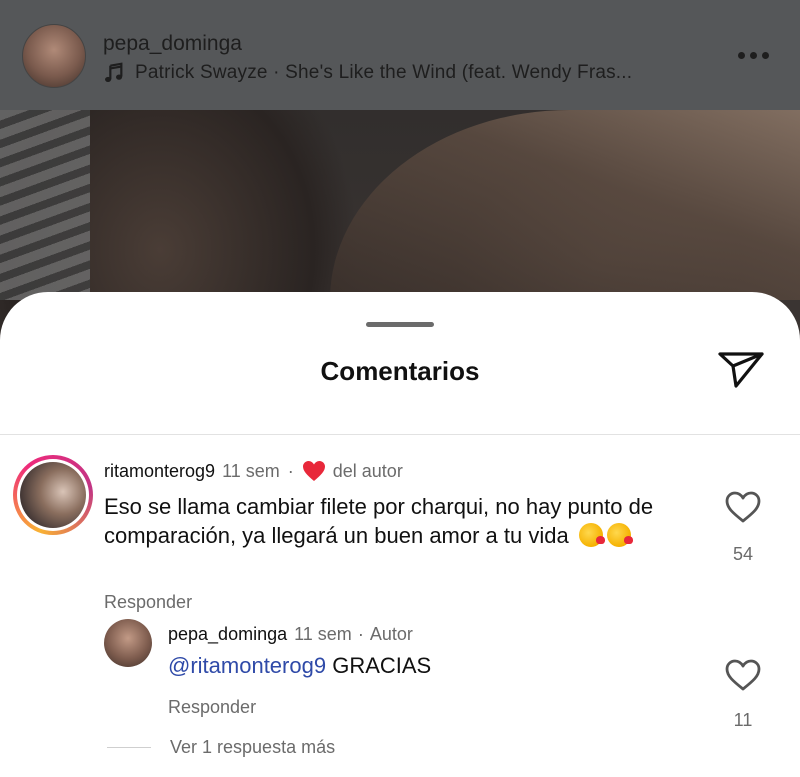 Image resolution: width=800 pixels, height=777 pixels. What do you see at coordinates (323, 634) in the screenshot?
I see `reply-time: 11 sem` at bounding box center [323, 634].